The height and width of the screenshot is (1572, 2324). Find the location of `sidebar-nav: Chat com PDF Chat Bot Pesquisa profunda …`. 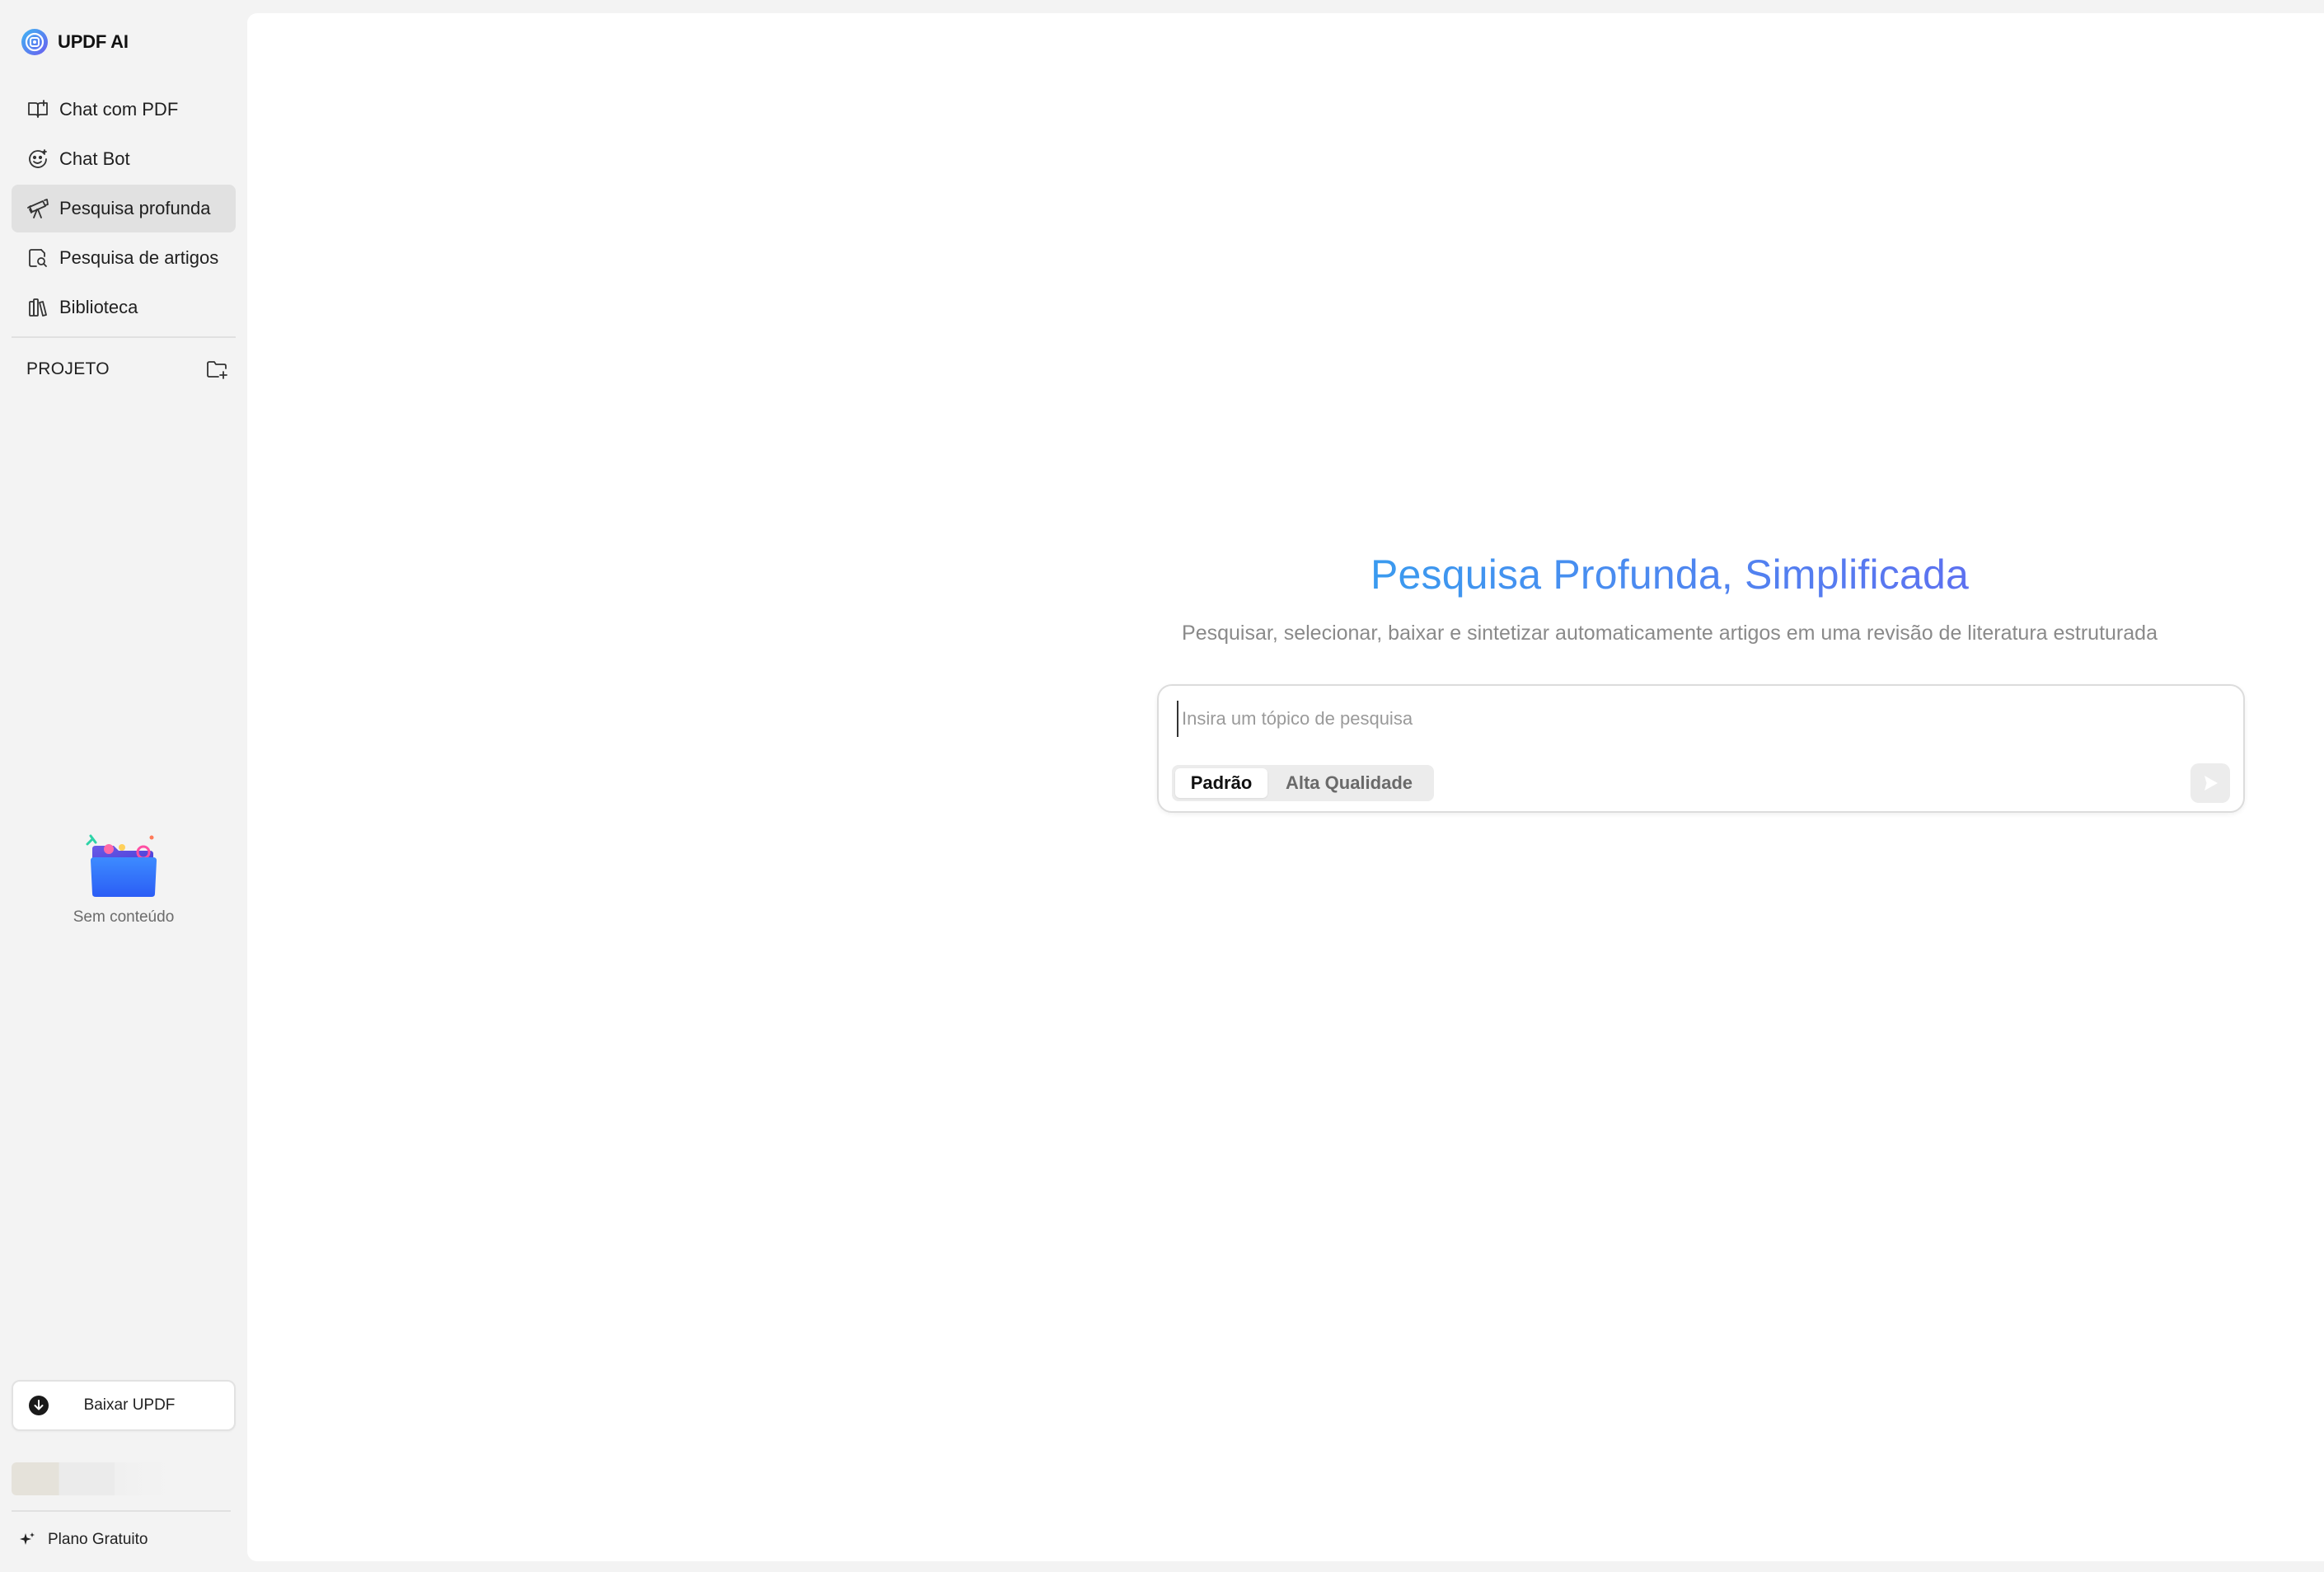

sidebar-nav: Chat com PDF Chat Bot Pesquisa profunda … is located at coordinates (124, 210).